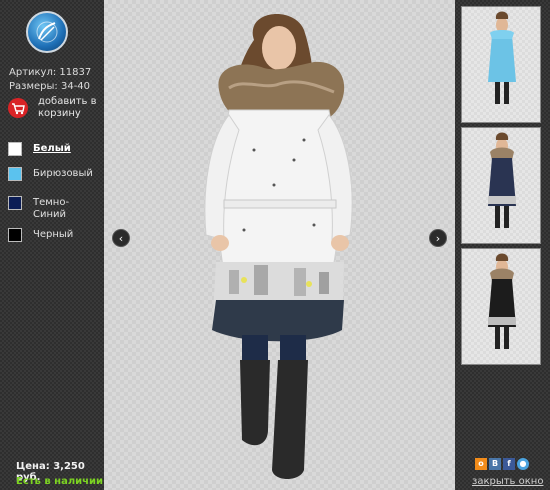 The height and width of the screenshot is (490, 550). I want to click on odnoklassniki-icon: о, so click(481, 464).